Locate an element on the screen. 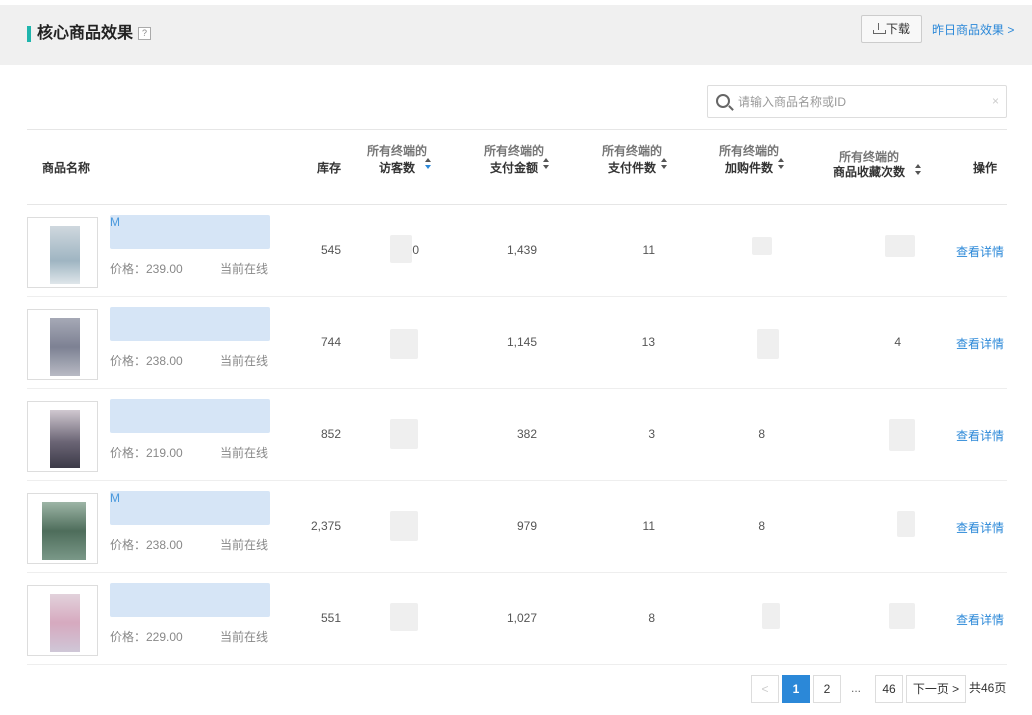  next-page-button: 下一页 > is located at coordinates (936, 689).